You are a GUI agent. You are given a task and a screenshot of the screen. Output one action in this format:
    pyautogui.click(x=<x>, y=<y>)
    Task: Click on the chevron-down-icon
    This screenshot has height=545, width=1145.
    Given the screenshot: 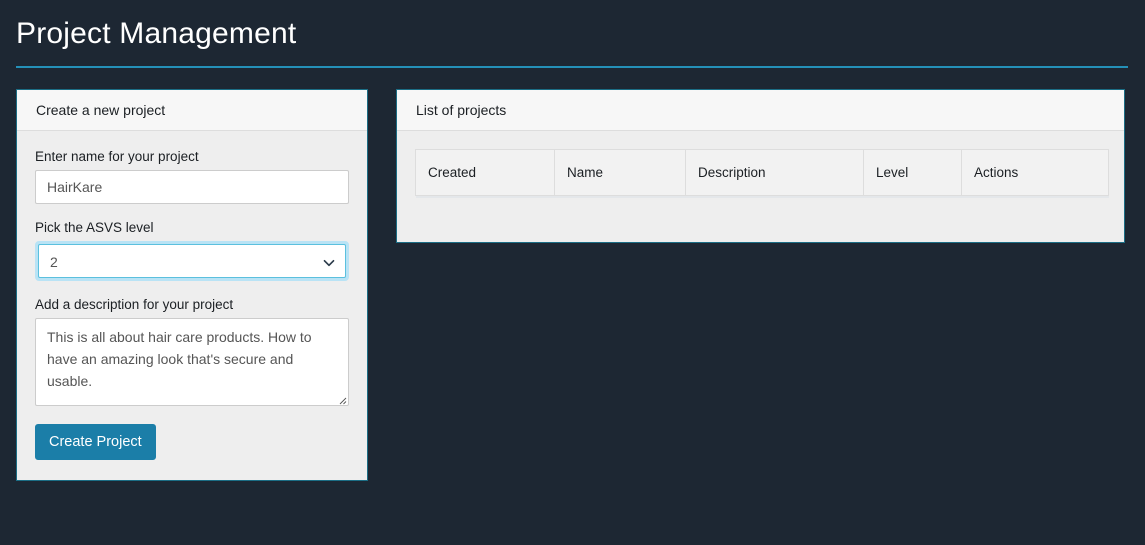 What is the action you would take?
    pyautogui.click(x=329, y=260)
    